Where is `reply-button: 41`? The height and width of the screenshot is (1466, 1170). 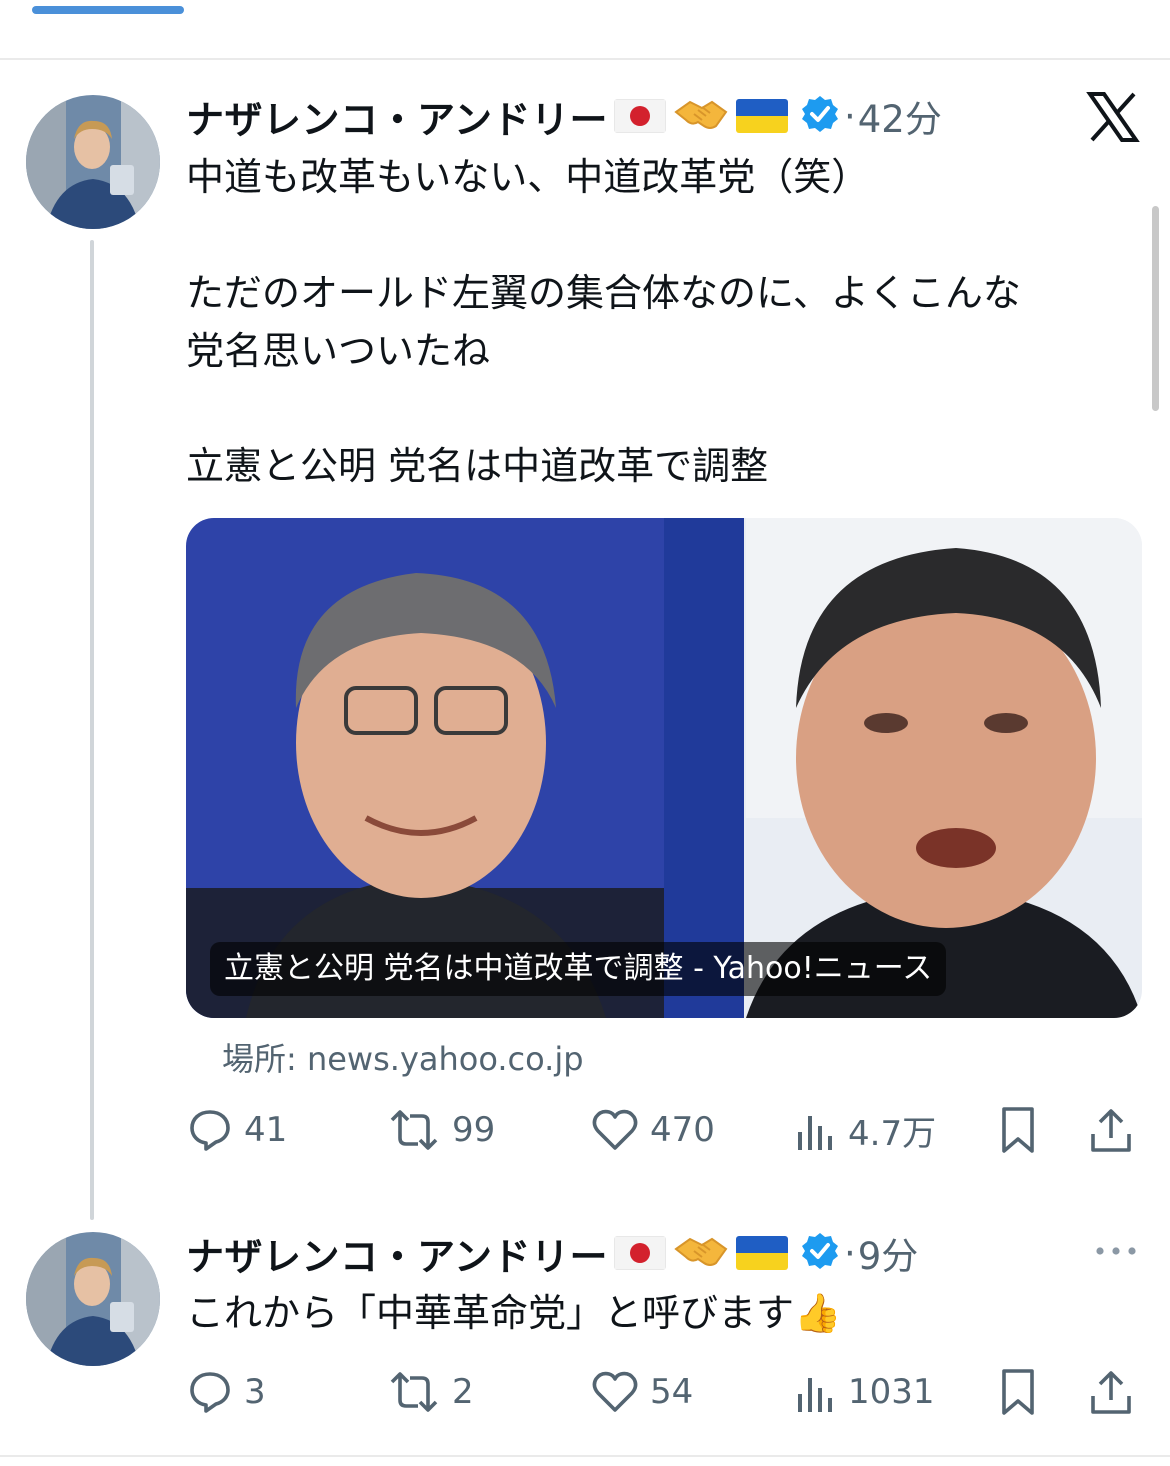
reply-button: 41 is located at coordinates (236, 1130).